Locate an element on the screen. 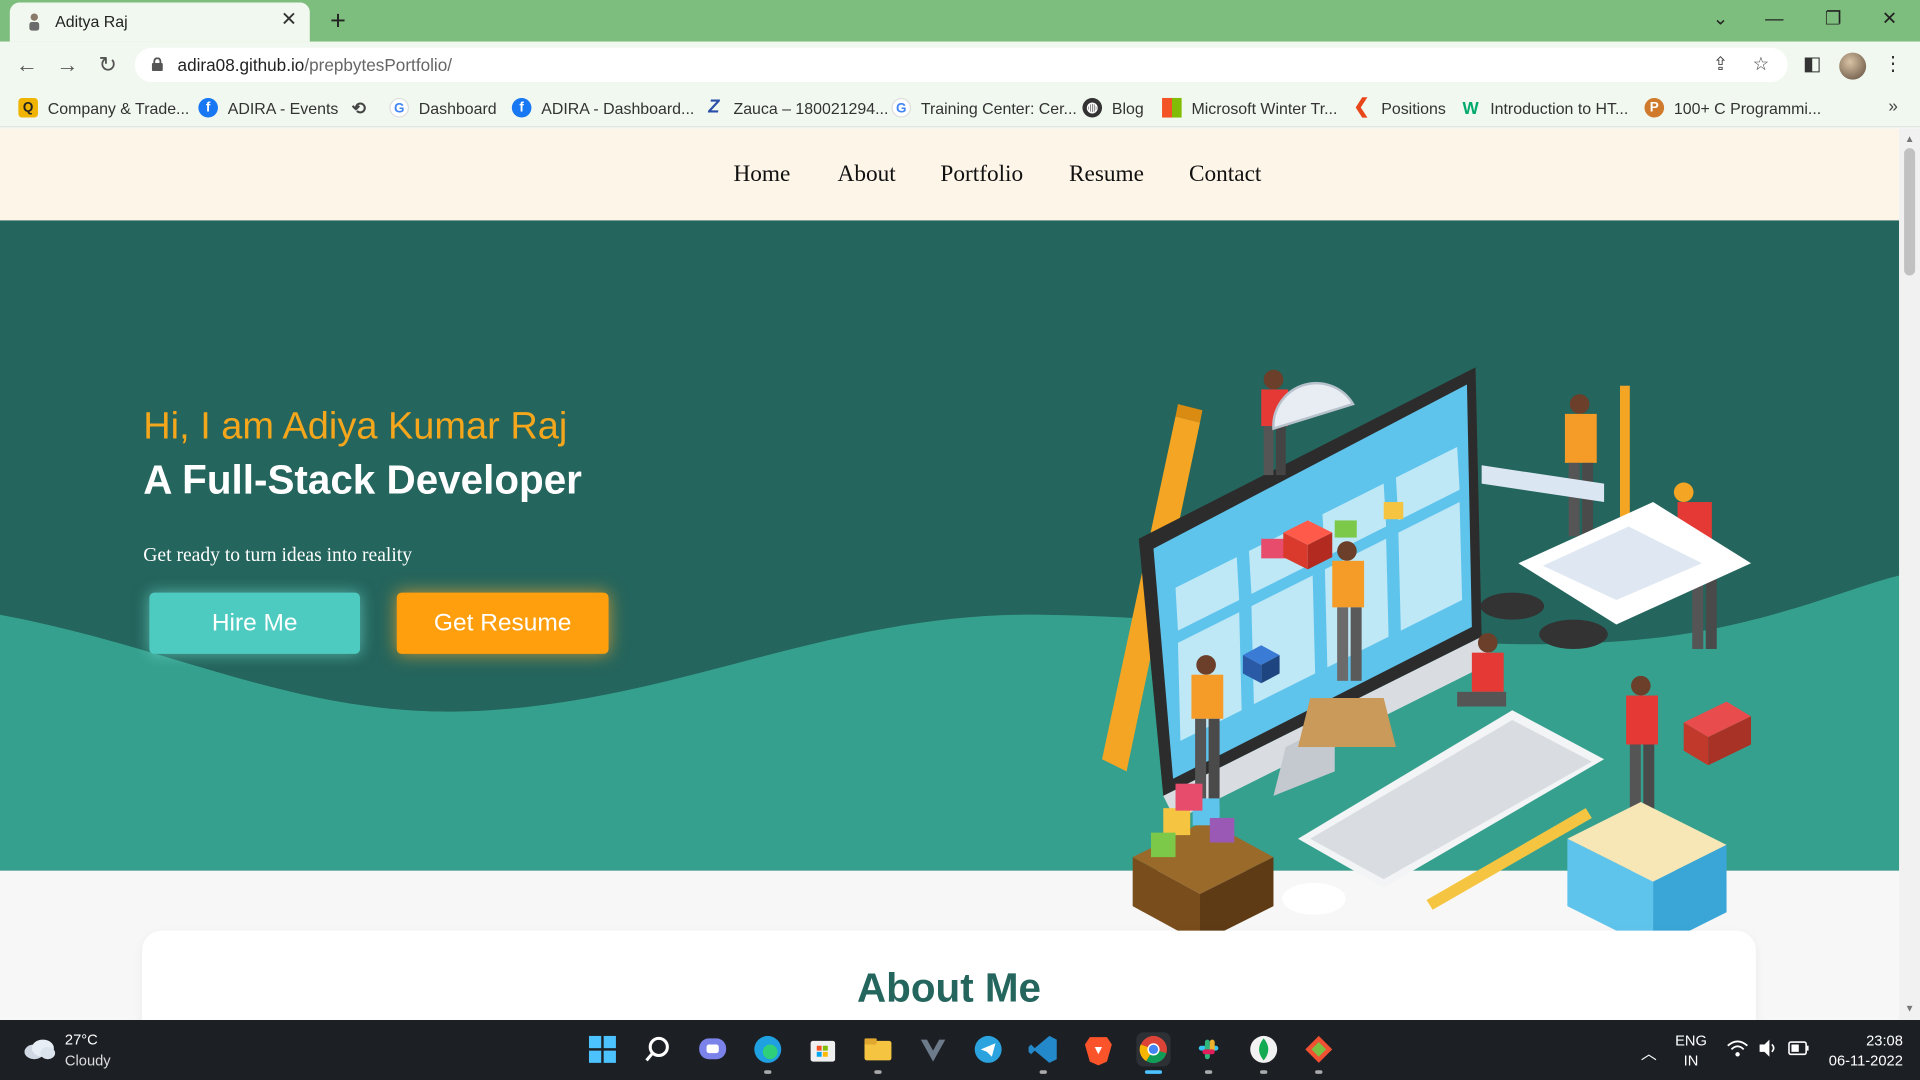 This screenshot has width=1920, height=1080. microsoft-store-icon is located at coordinates (823, 1049).